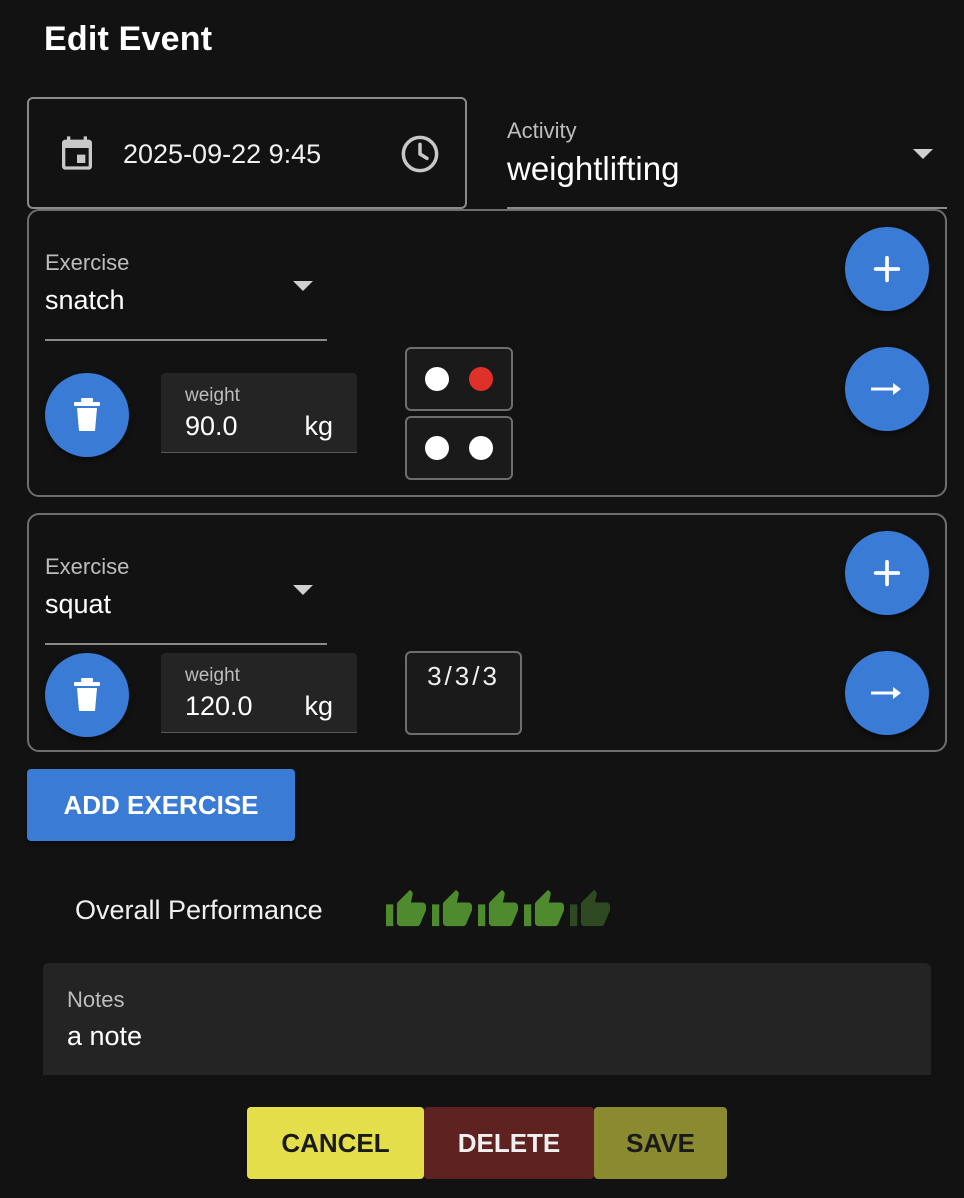  Describe the element at coordinates (542, 130) in the screenshot. I see `activity-label: Activity` at that location.